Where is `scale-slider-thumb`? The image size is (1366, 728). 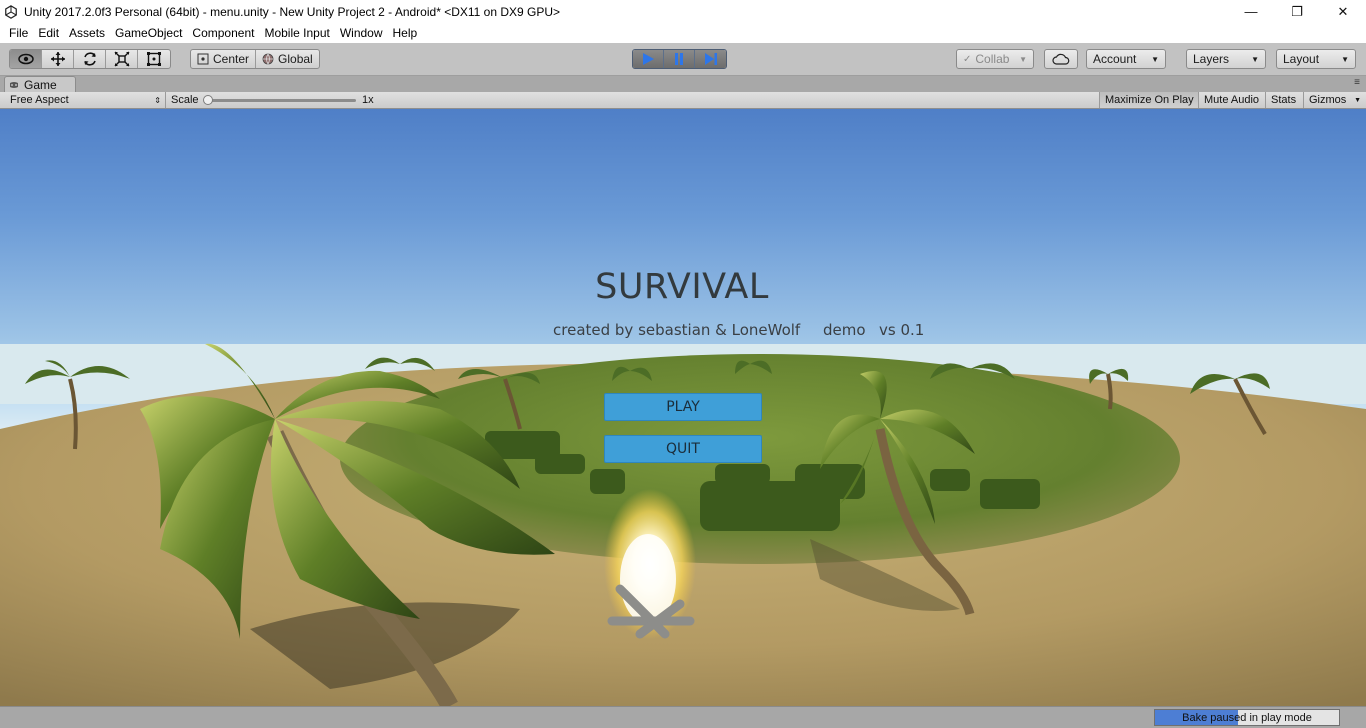
scale-slider-thumb is located at coordinates (208, 100).